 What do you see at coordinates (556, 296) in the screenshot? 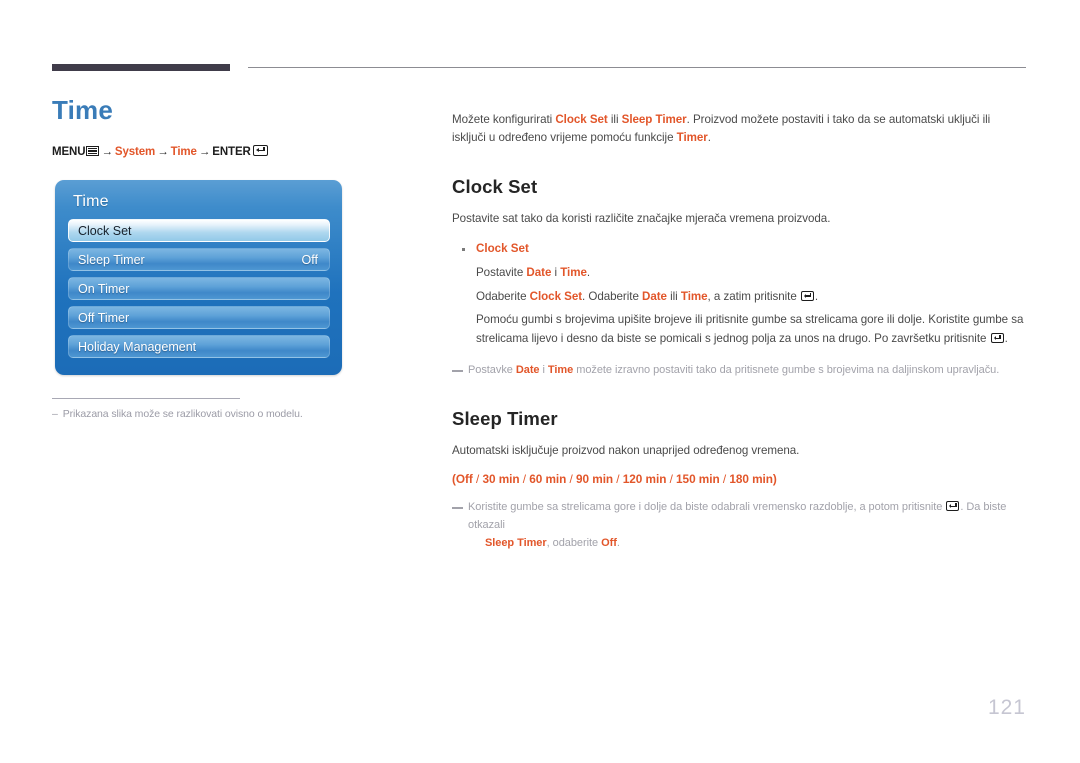
I see `cs-term-clock-set: Clock Set` at bounding box center [556, 296].